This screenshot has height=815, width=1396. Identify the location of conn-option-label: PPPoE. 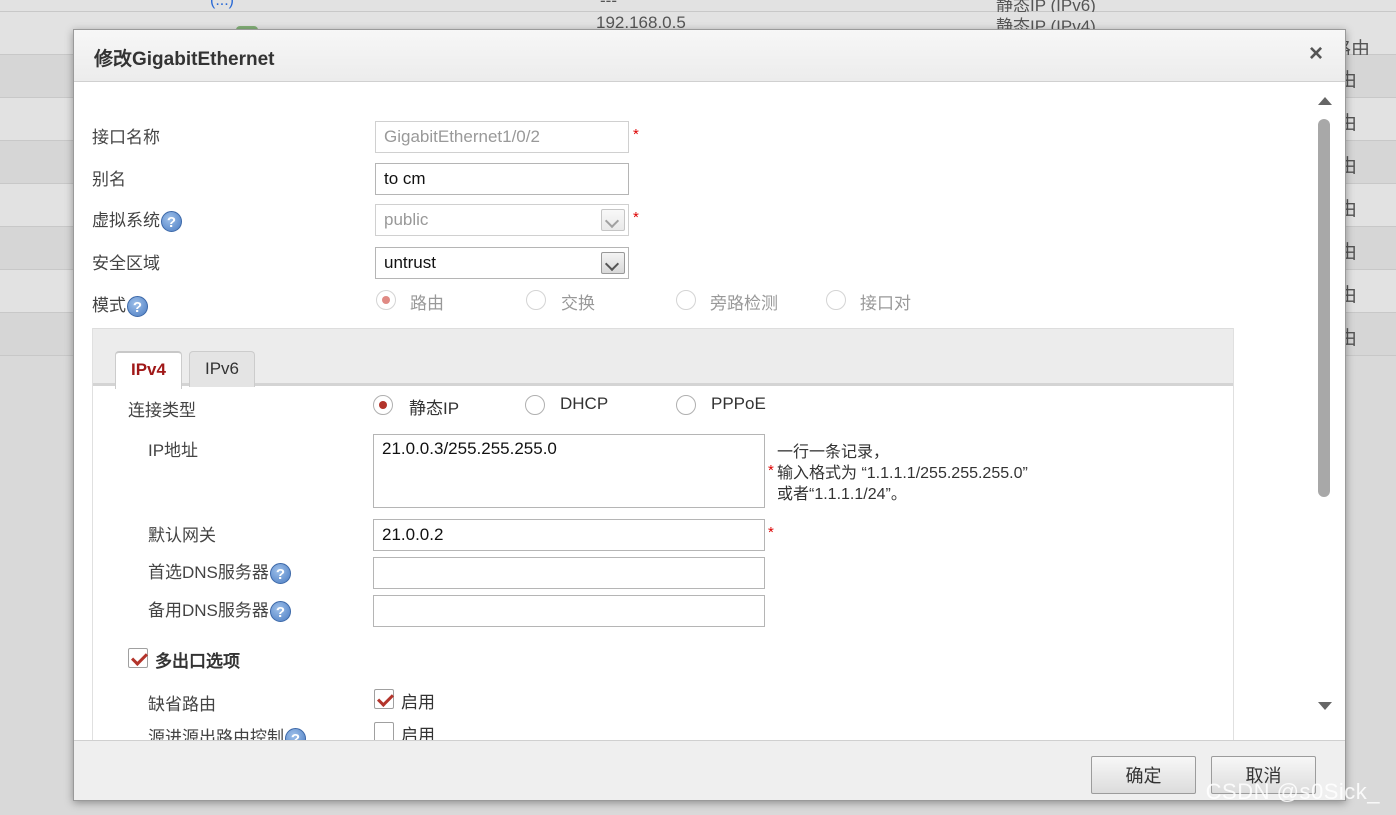
(738, 403).